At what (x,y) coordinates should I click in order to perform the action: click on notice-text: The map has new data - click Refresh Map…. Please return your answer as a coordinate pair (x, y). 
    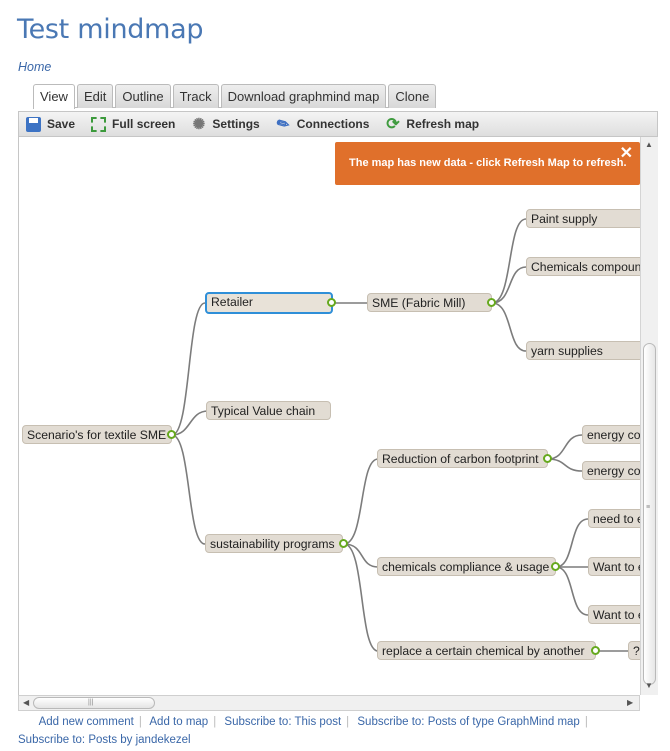
    Looking at the image, I should click on (488, 163).